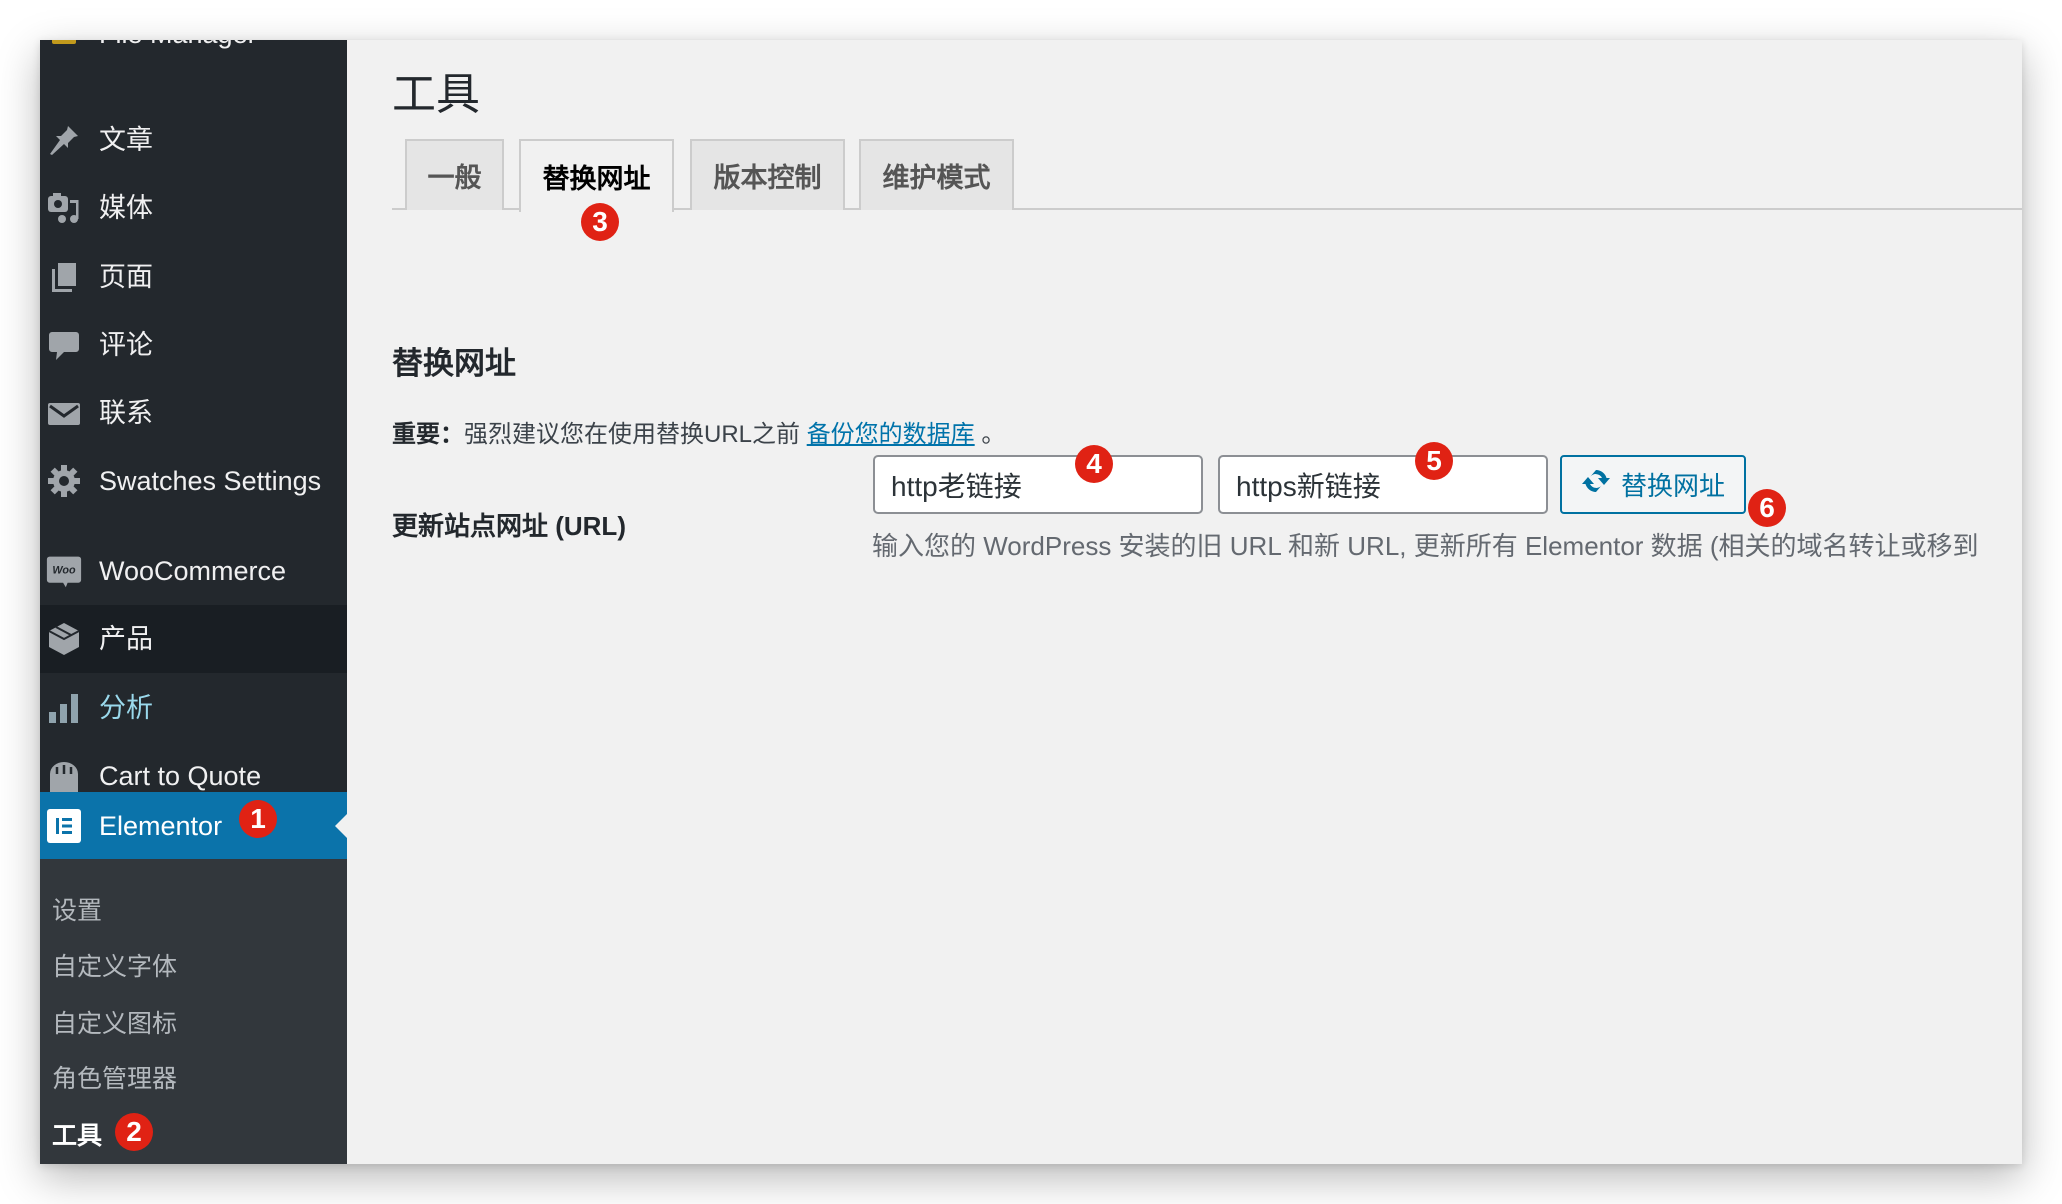  What do you see at coordinates (64, 413) in the screenshot?
I see `mail-icon` at bounding box center [64, 413].